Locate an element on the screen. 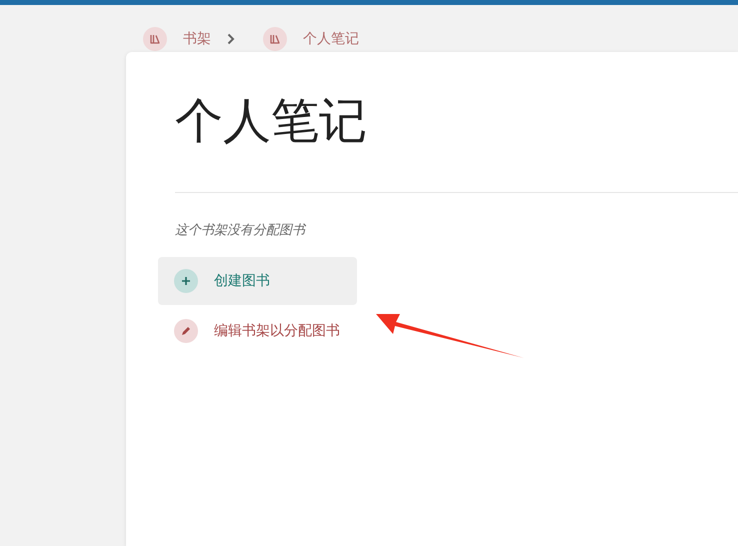  breadcrumb-link: 个人笔记 is located at coordinates (311, 38).